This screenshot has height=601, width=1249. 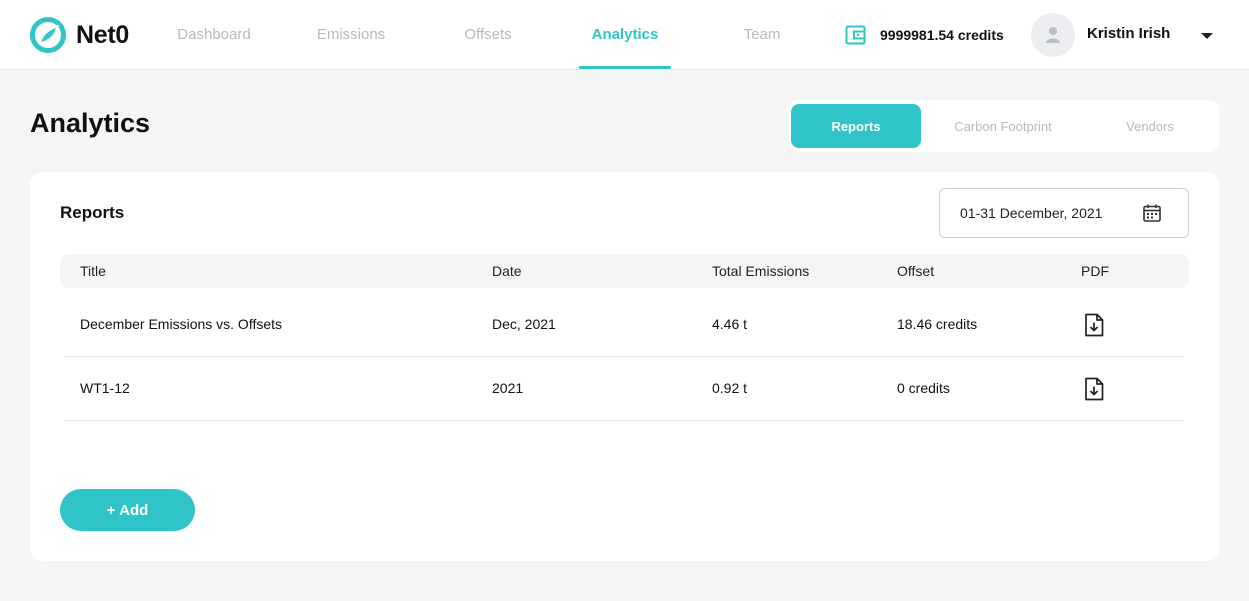 What do you see at coordinates (90, 123) in the screenshot?
I see `page-title: Analytics` at bounding box center [90, 123].